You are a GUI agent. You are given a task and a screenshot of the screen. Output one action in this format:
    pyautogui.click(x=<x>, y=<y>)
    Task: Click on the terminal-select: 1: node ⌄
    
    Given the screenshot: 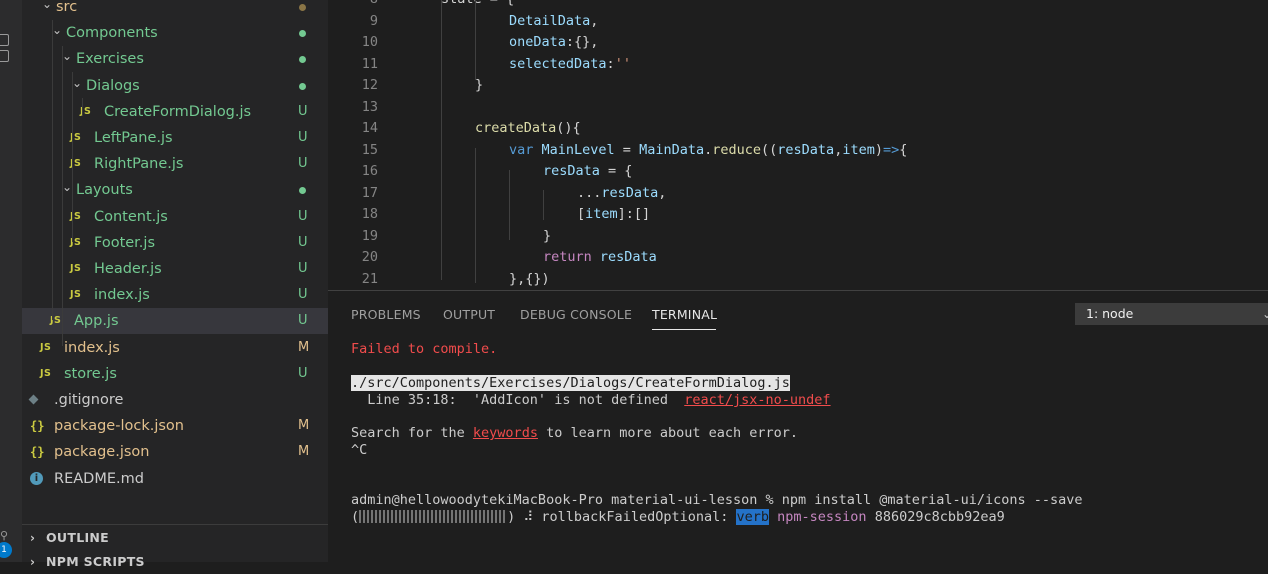 What is the action you would take?
    pyautogui.click(x=1171, y=314)
    